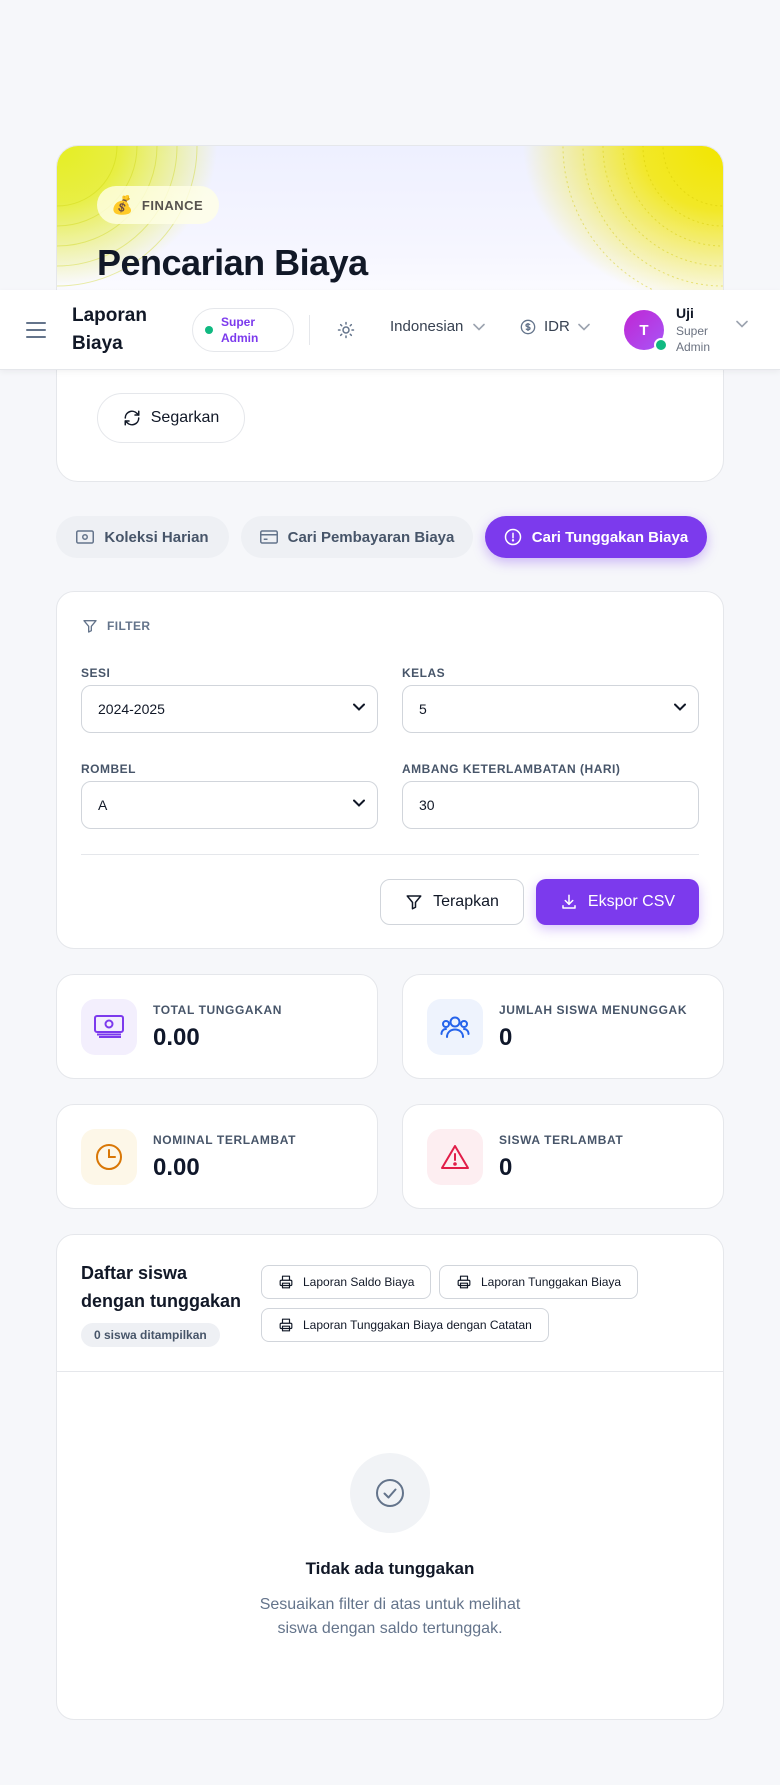  I want to click on empty-state-icon-wrap, so click(390, 1493).